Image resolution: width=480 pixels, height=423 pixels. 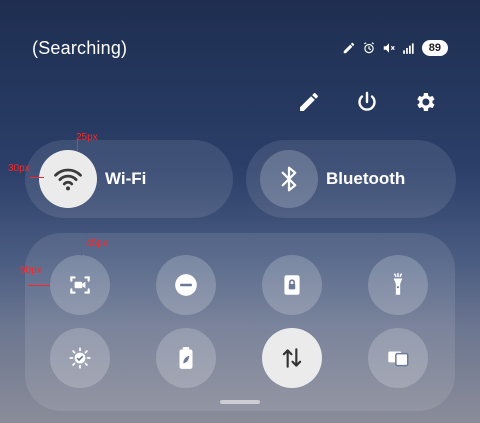 I want to click on power-icon, so click(x=367, y=101).